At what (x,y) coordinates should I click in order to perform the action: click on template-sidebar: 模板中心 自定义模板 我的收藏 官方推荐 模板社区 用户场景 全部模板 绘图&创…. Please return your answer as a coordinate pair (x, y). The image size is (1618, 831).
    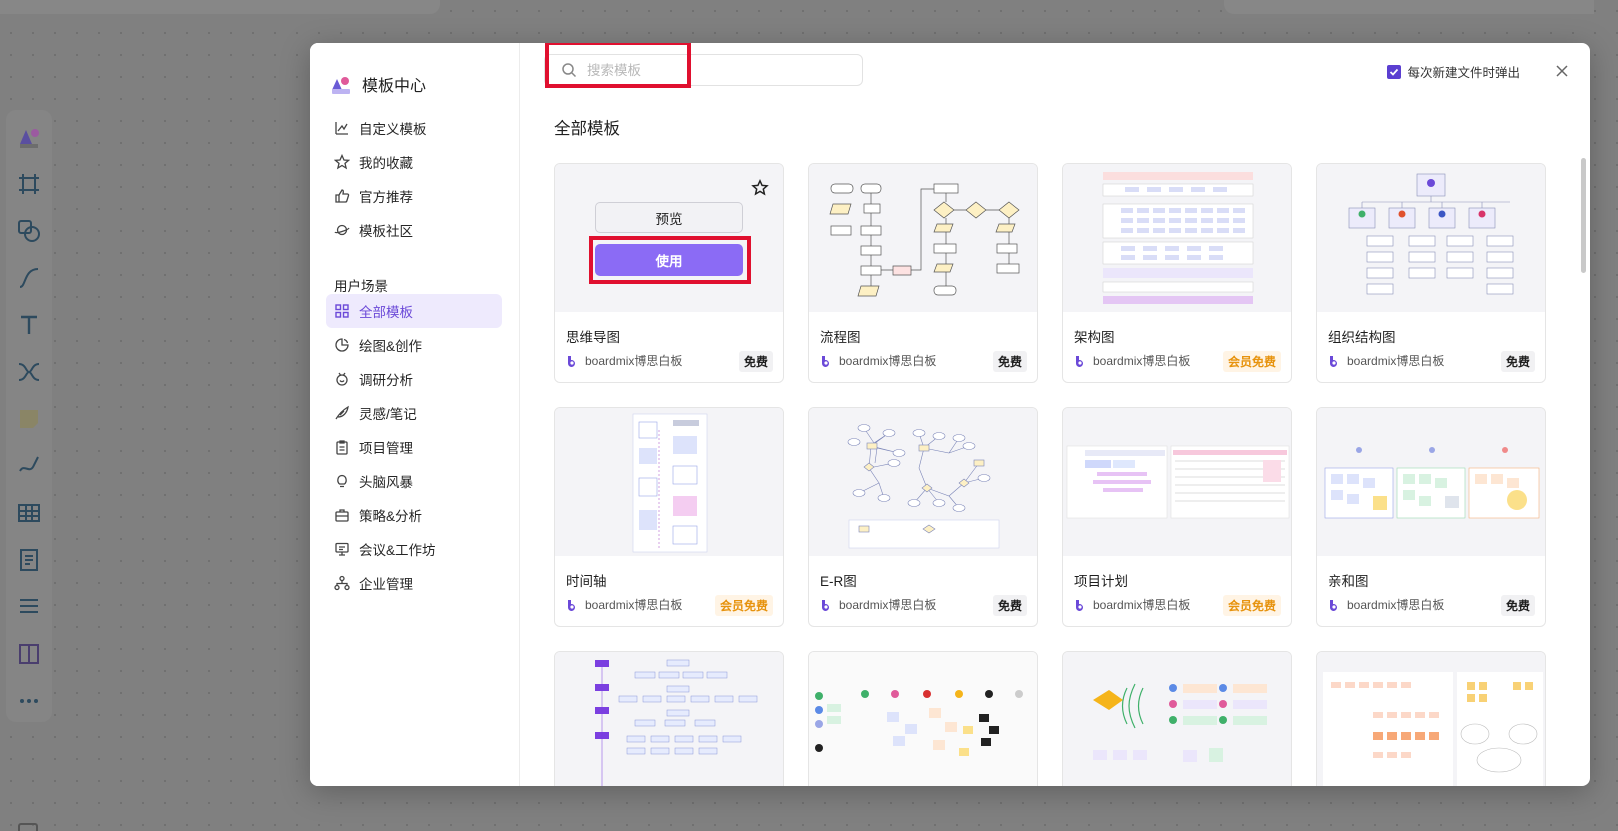
    Looking at the image, I should click on (415, 414).